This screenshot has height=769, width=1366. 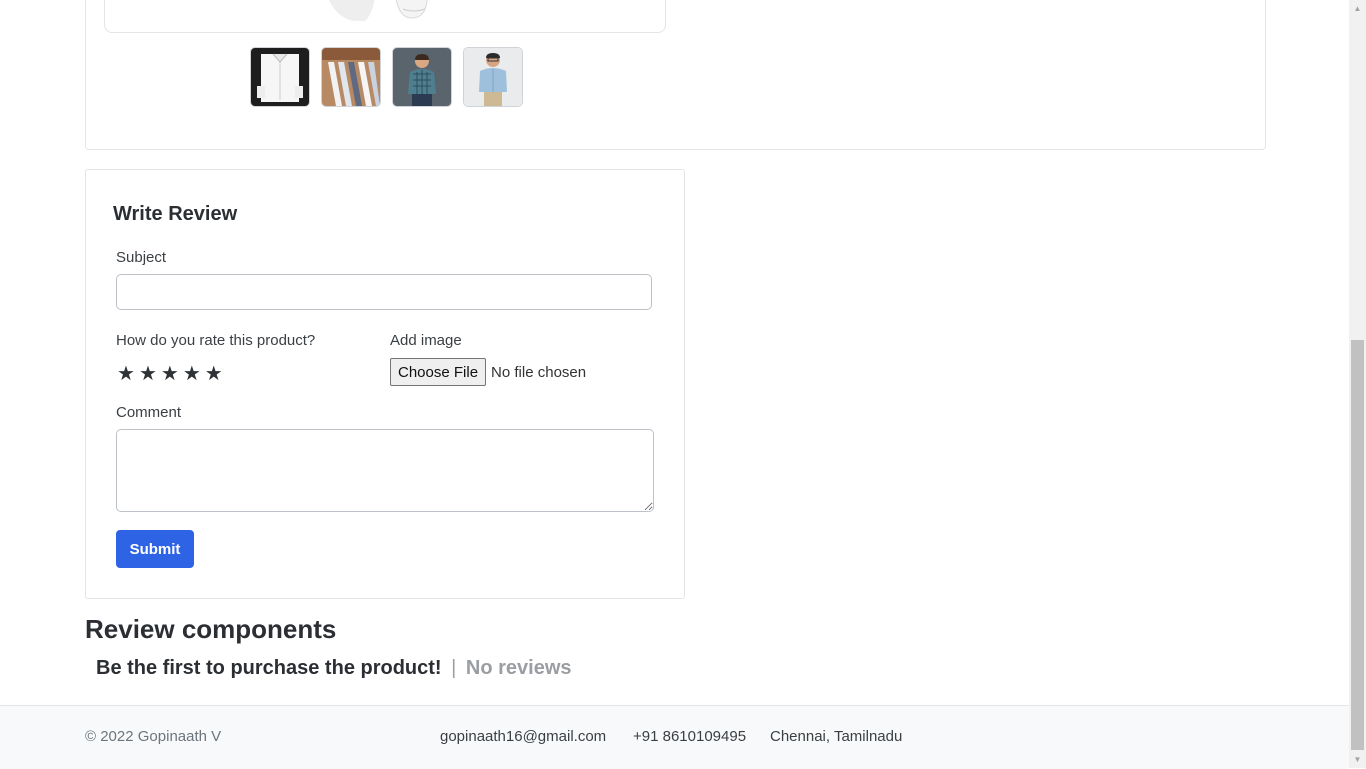 I want to click on copyright-text: © 2022 Gopinaath V, so click(x=153, y=736).